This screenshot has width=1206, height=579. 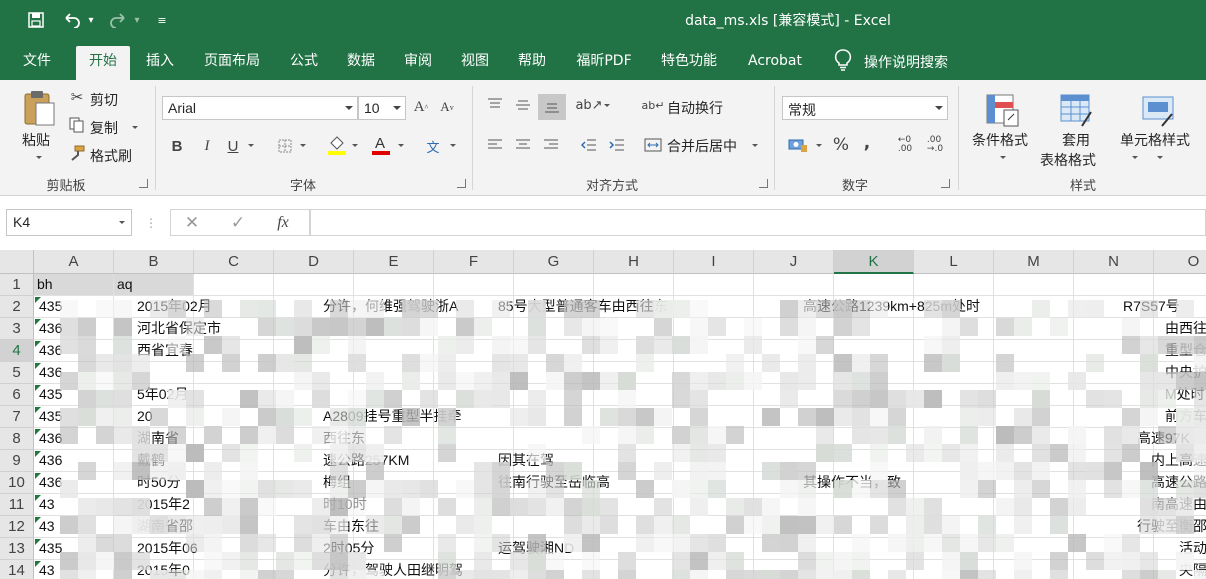 What do you see at coordinates (532, 63) in the screenshot?
I see `tab-help: 帮助` at bounding box center [532, 63].